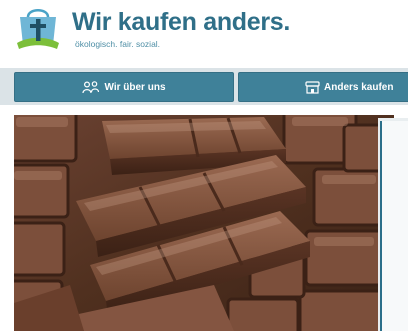 The image size is (408, 331). What do you see at coordinates (323, 87) in the screenshot?
I see `nav-item-anders-kaufen: Anders kaufen` at bounding box center [323, 87].